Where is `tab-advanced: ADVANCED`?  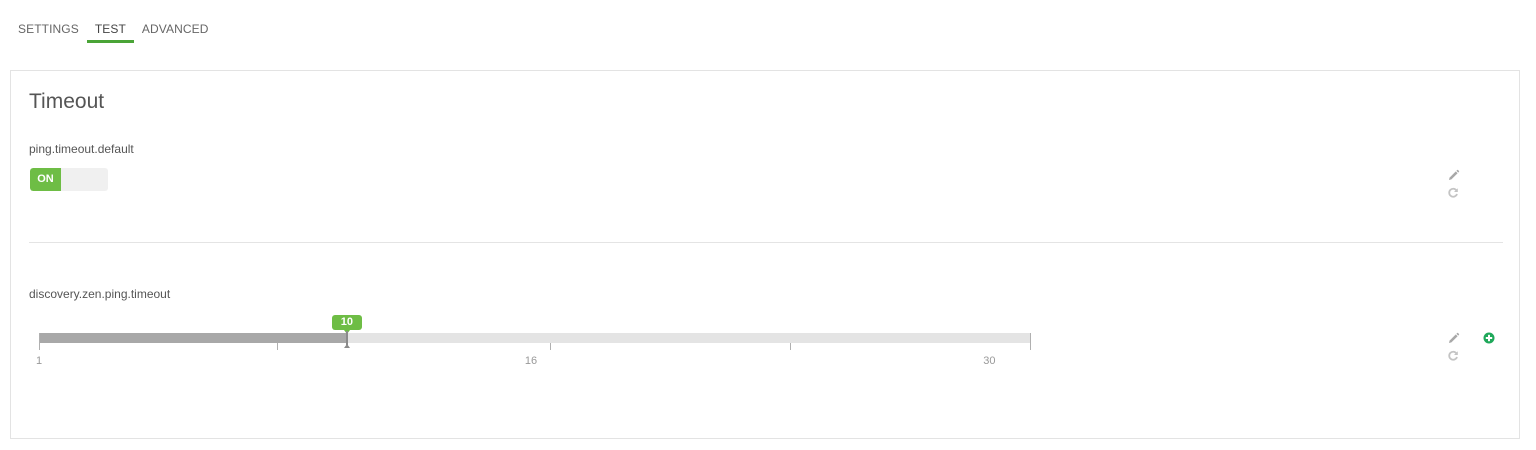 tab-advanced: ADVANCED is located at coordinates (175, 30).